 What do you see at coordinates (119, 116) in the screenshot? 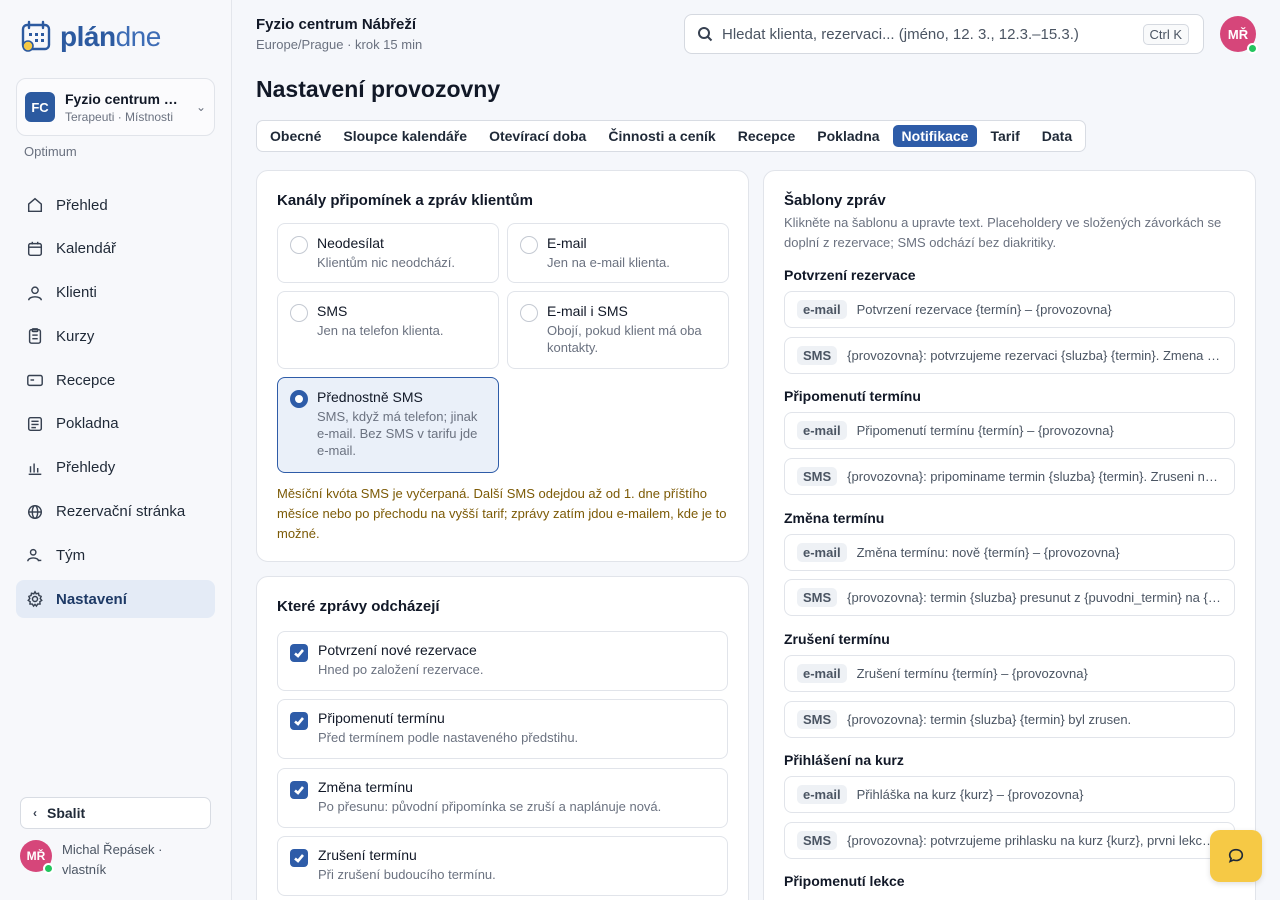
I see `workspace-subtitle: Terapeuti · Místnosti` at bounding box center [119, 116].